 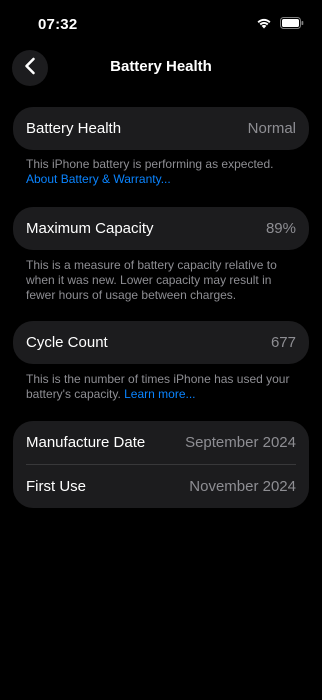 What do you see at coordinates (90, 228) in the screenshot?
I see `maximum-capacity-label: Maximum Capacity` at bounding box center [90, 228].